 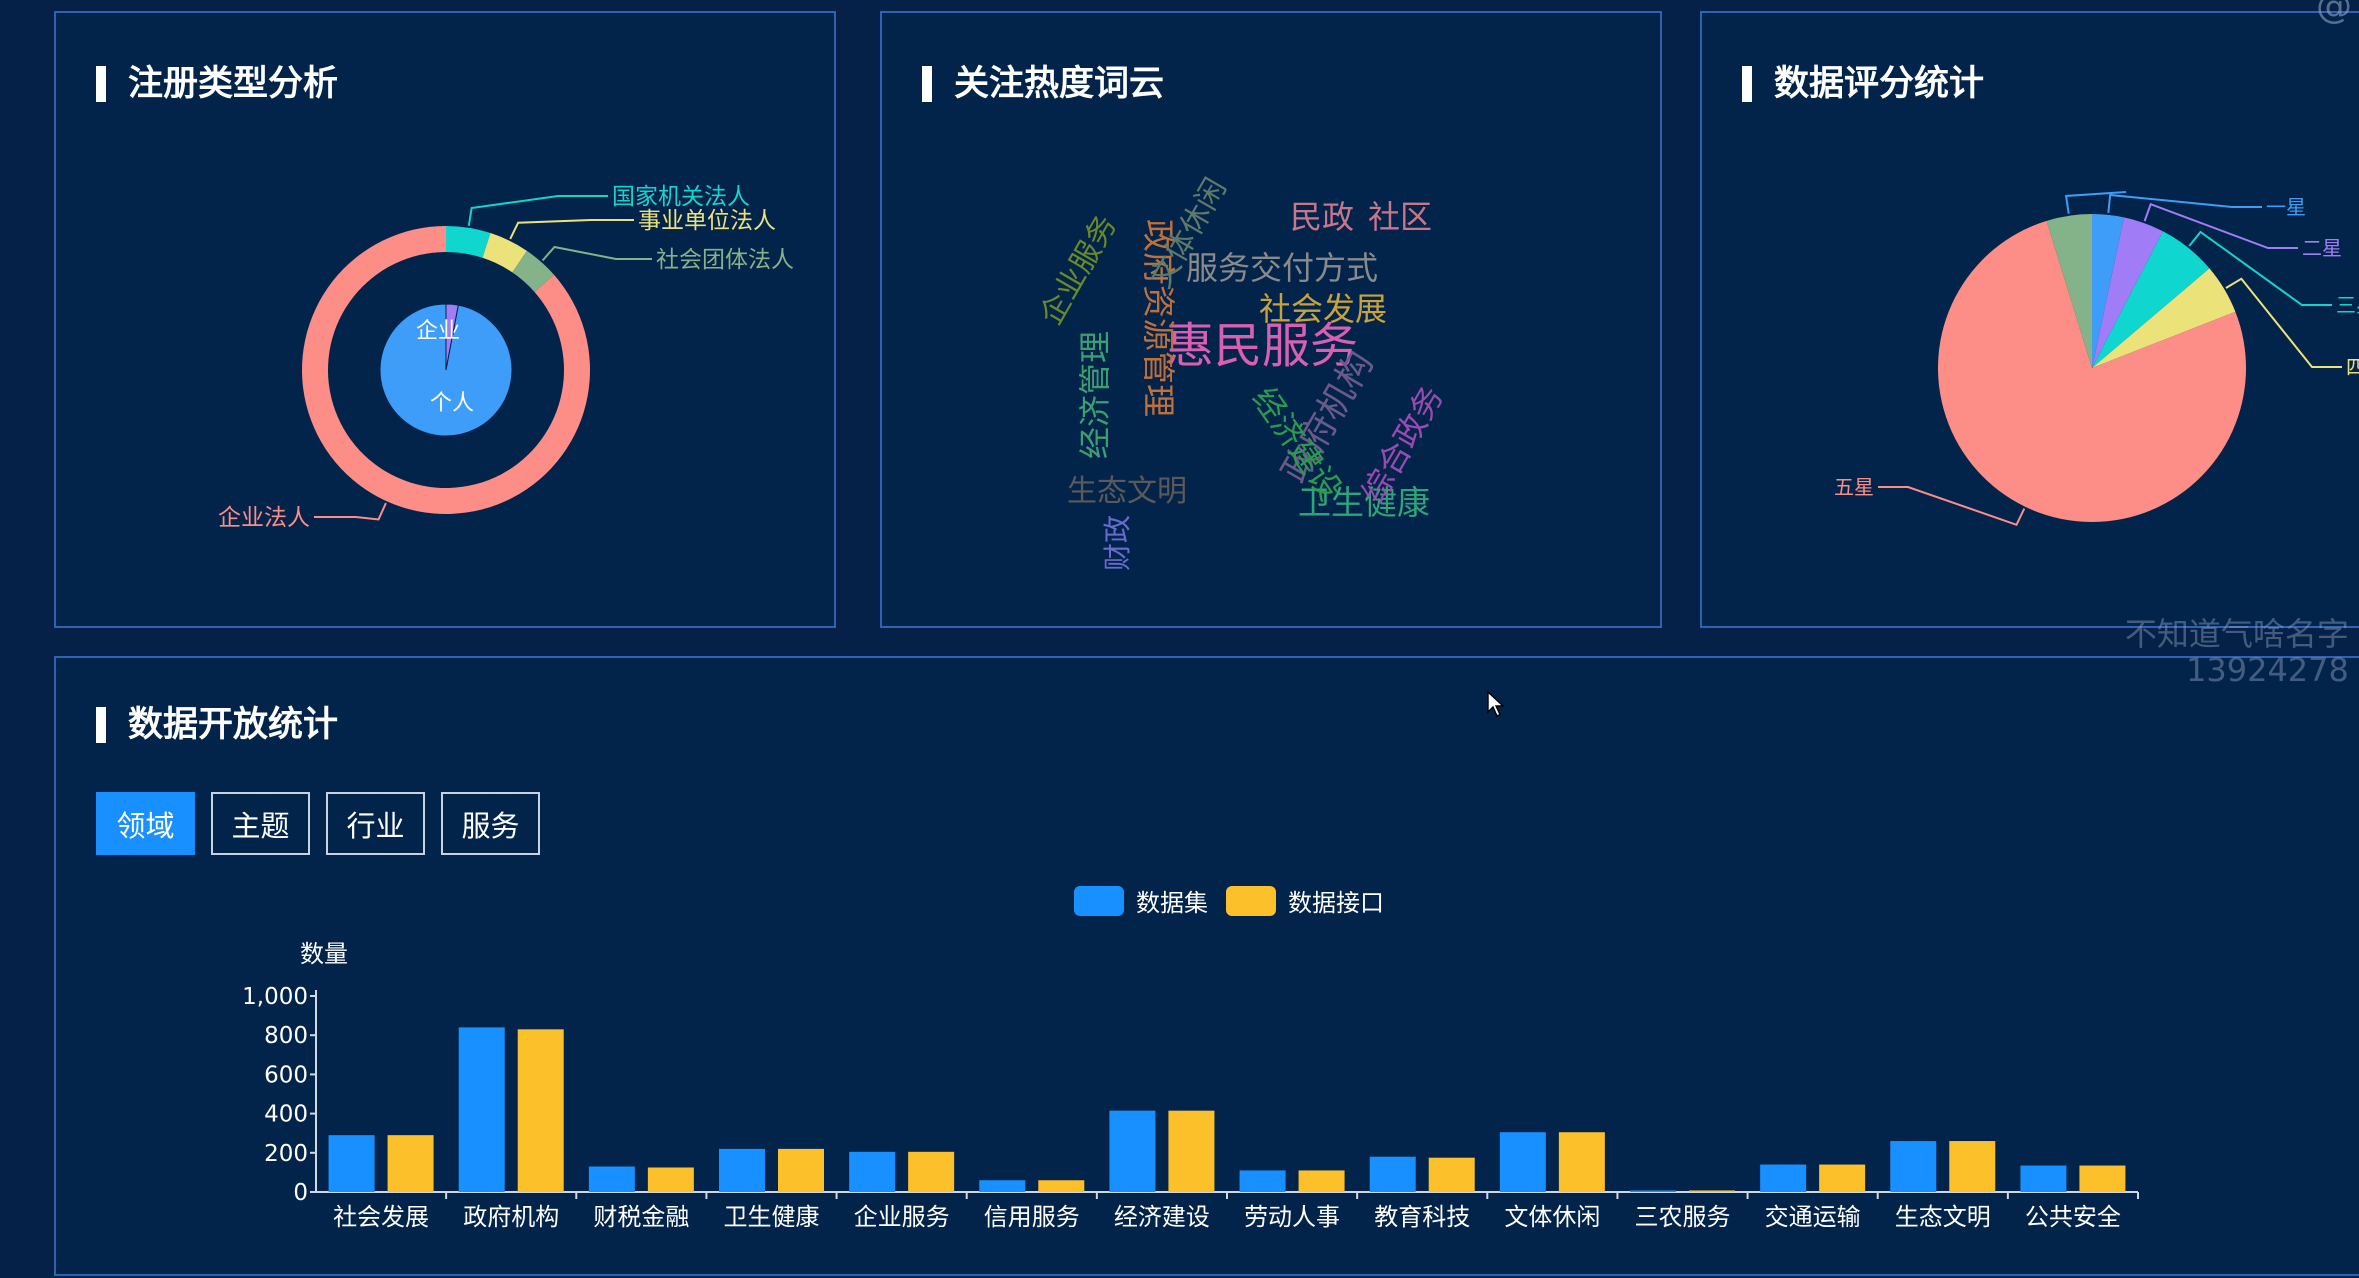 I want to click on x-tick-label: 劳动人事, so click(x=1292, y=1217).